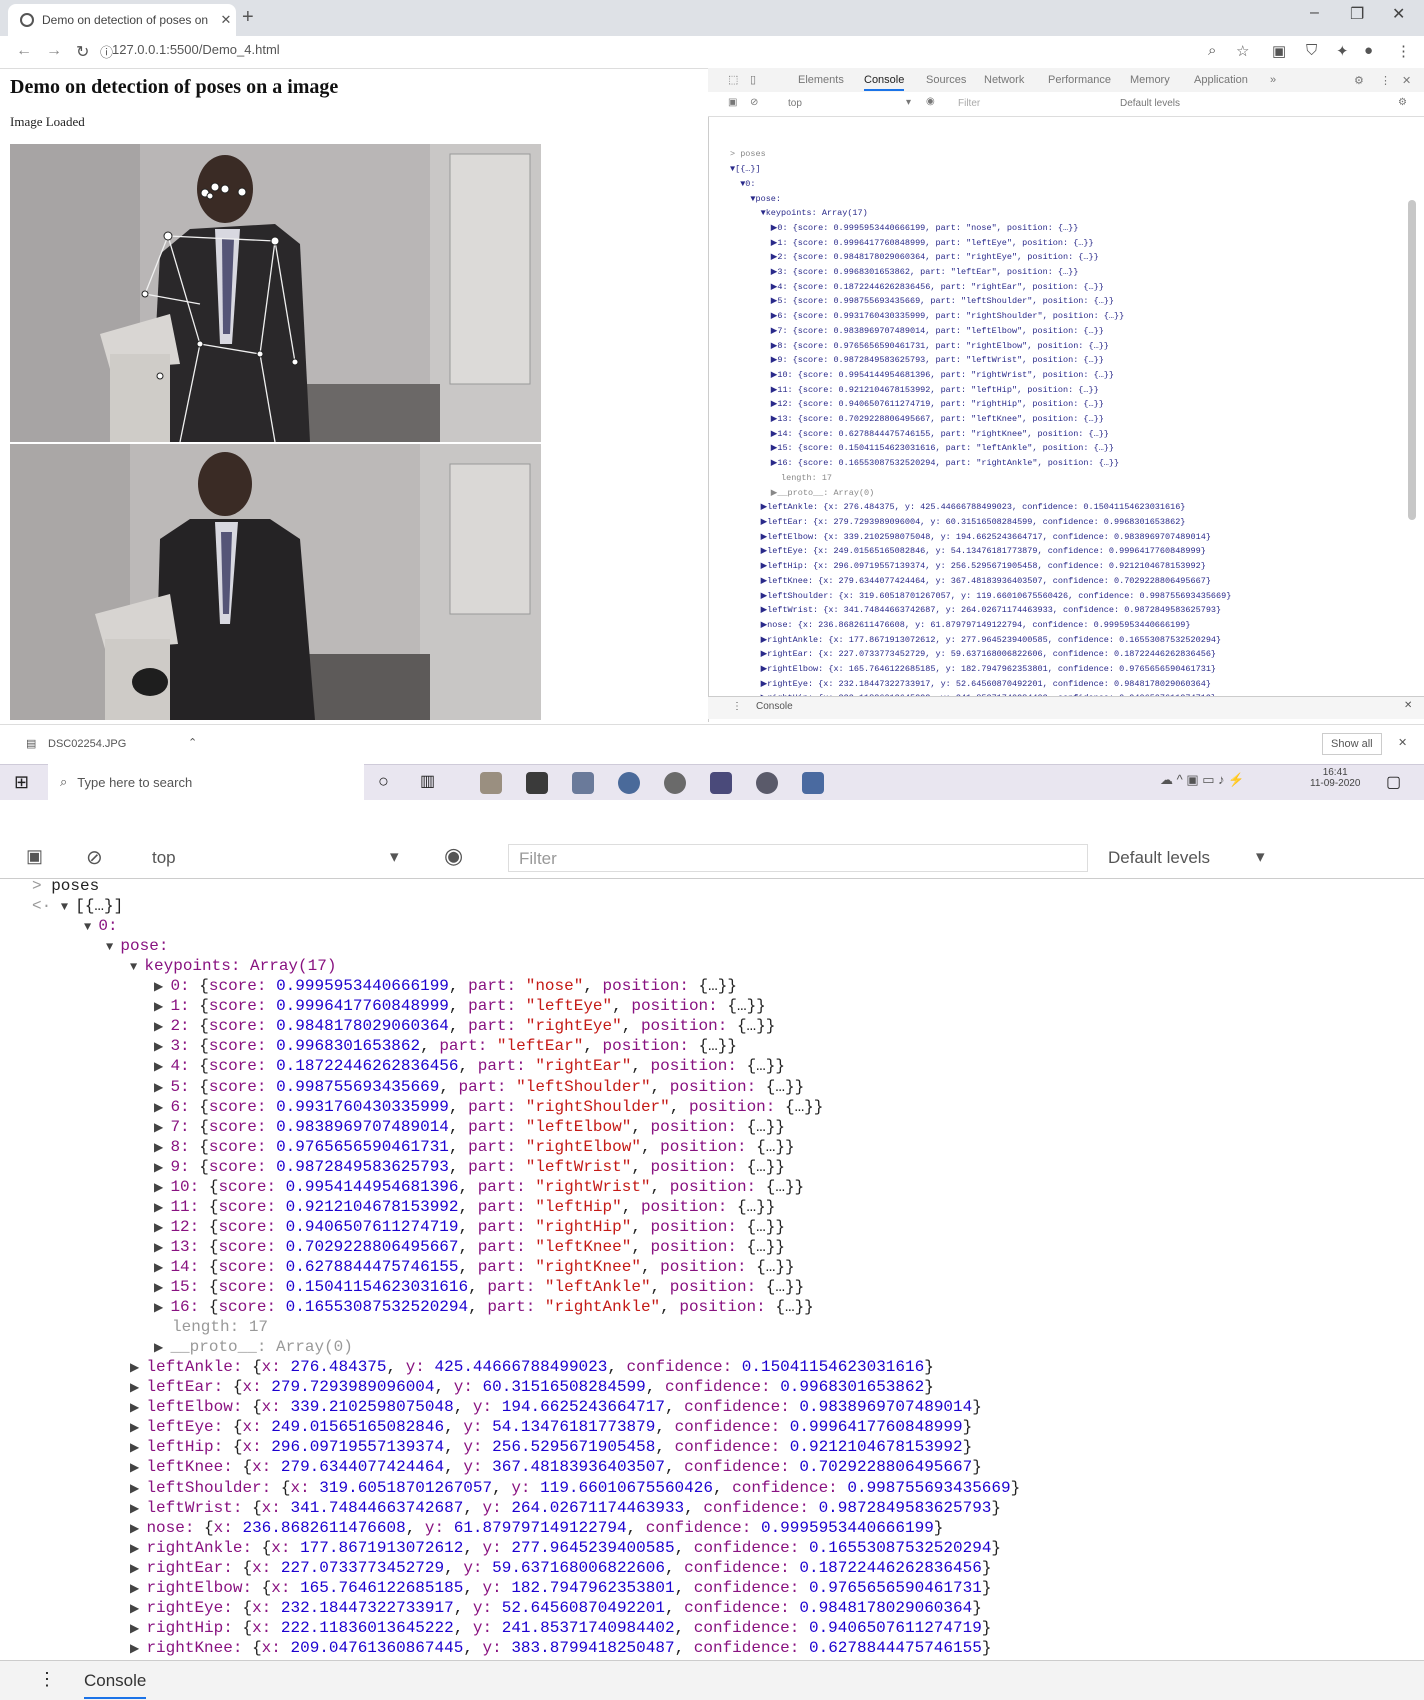  Describe the element at coordinates (813, 783) in the screenshot. I see `vscode-icon` at that location.